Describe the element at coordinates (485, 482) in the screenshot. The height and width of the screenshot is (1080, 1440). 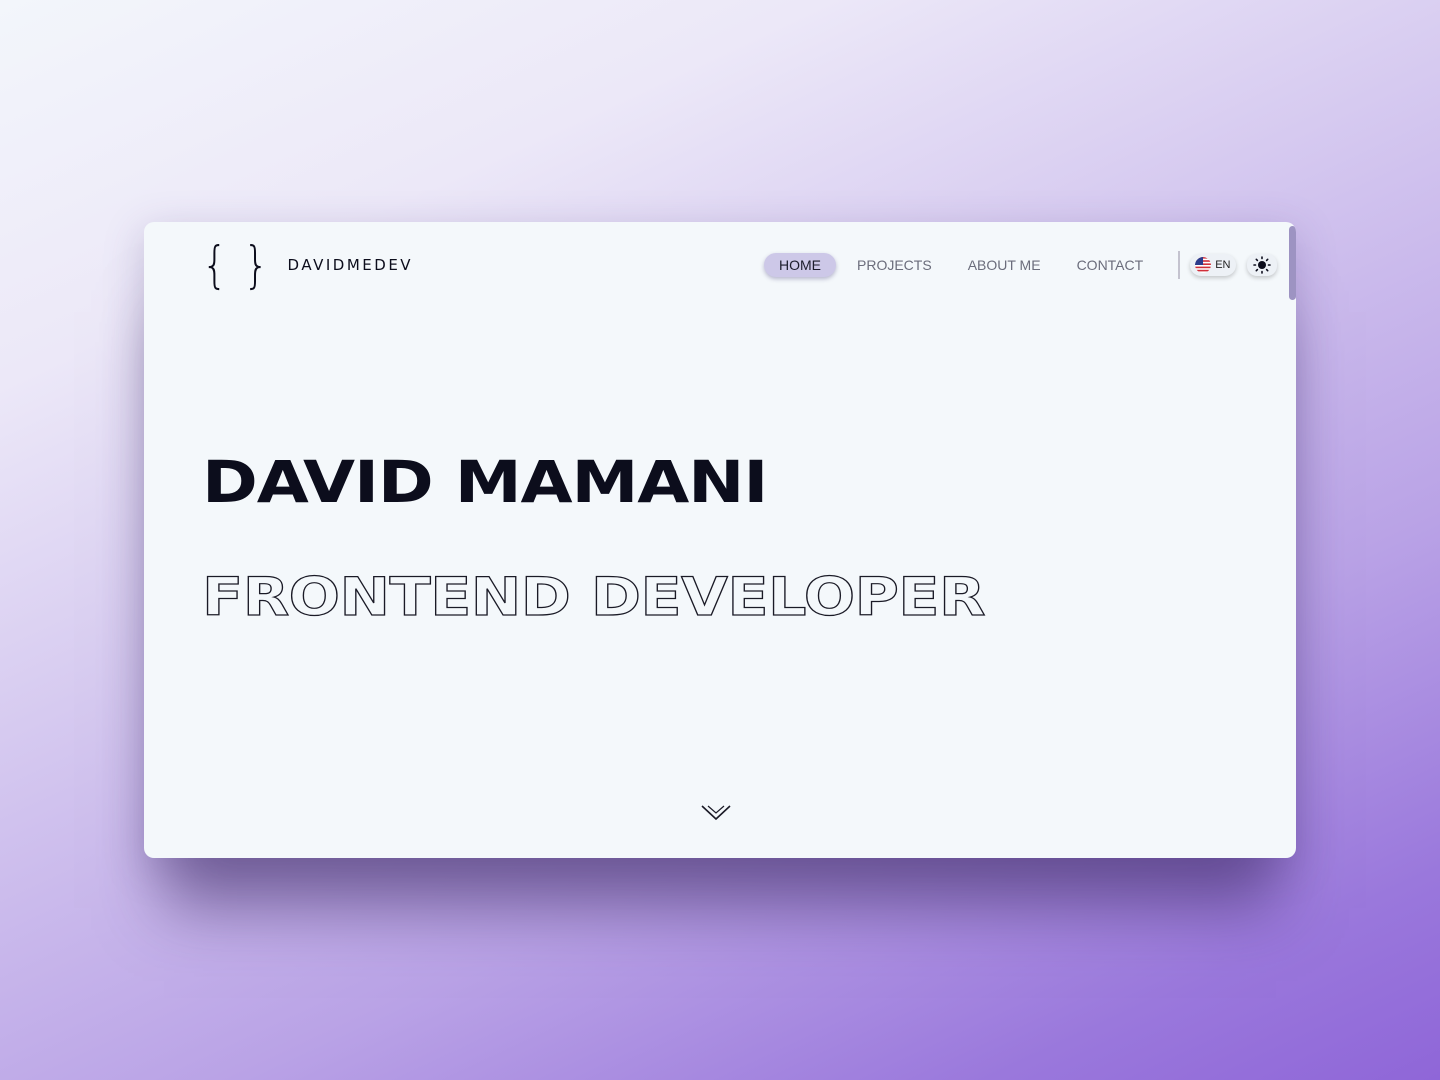
I see `hero-name: DAVID MAMANI` at that location.